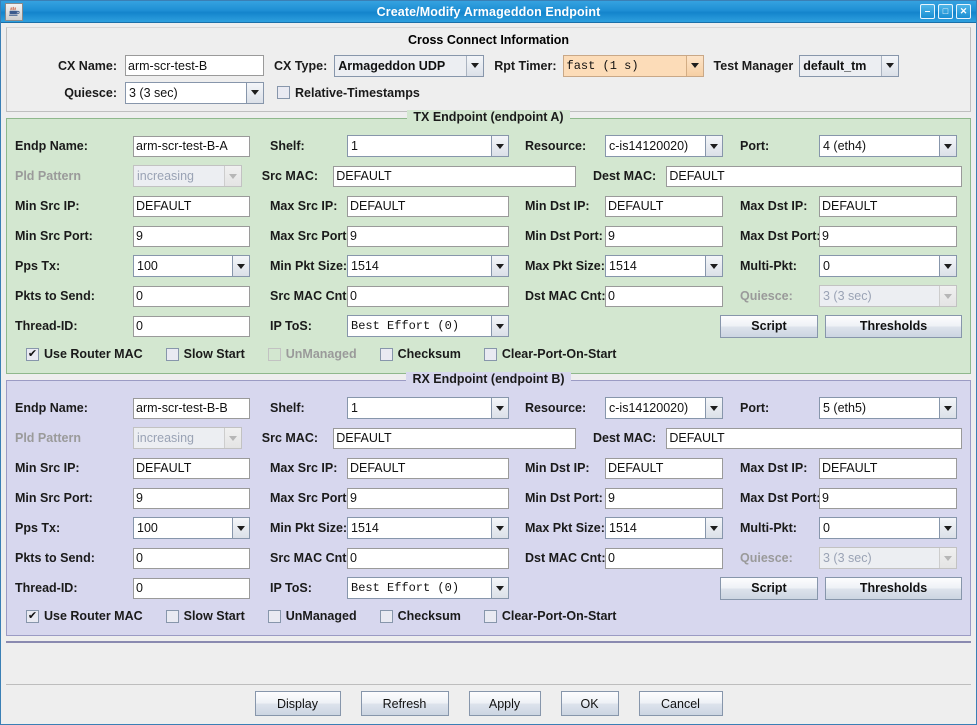 The width and height of the screenshot is (977, 725). I want to click on rx-slow-start-checkbox: Slow Start, so click(205, 616).